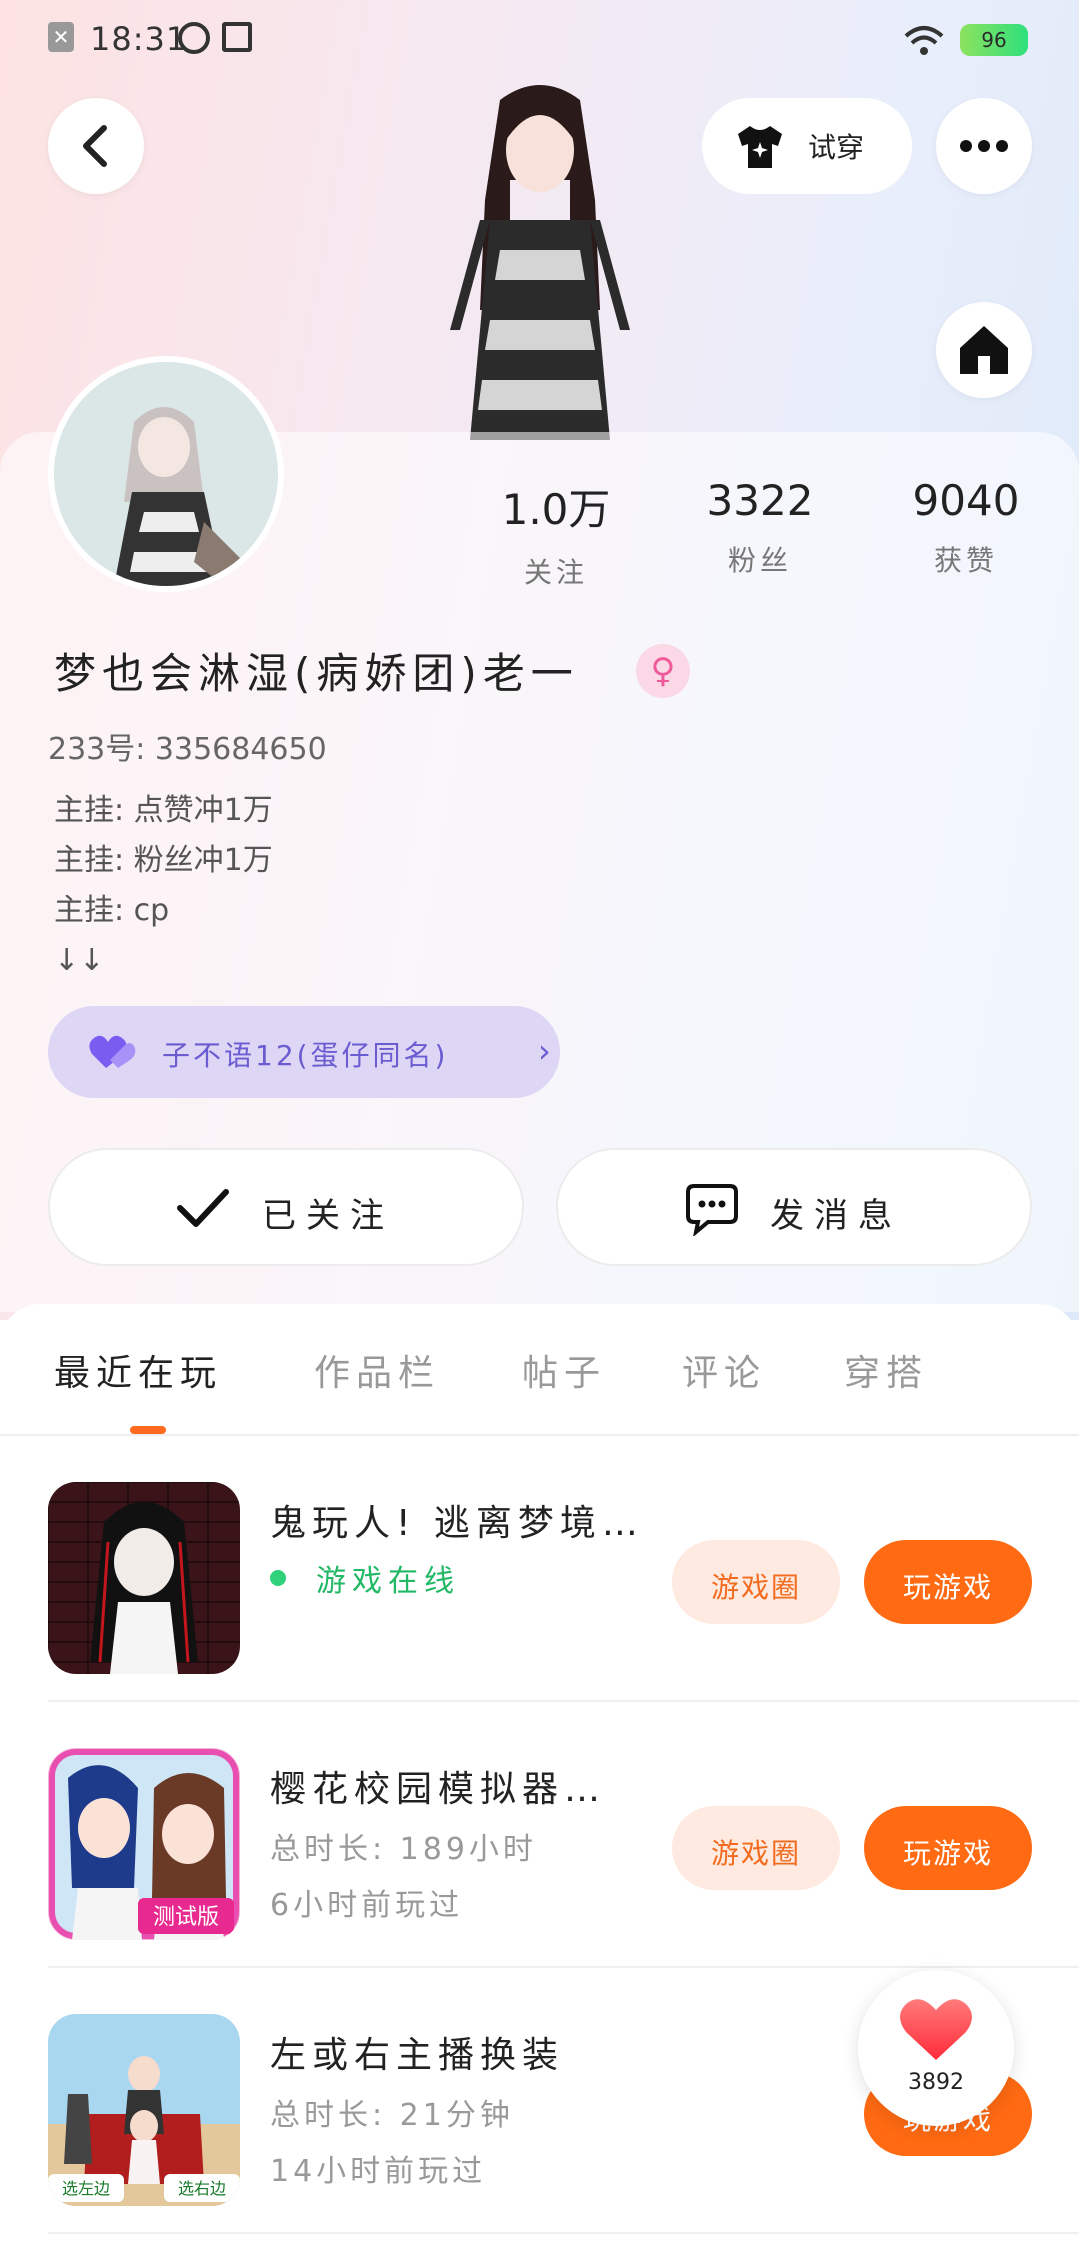 This screenshot has height=2256, width=1079. I want to click on dressup-character-figure, so click(540, 262).